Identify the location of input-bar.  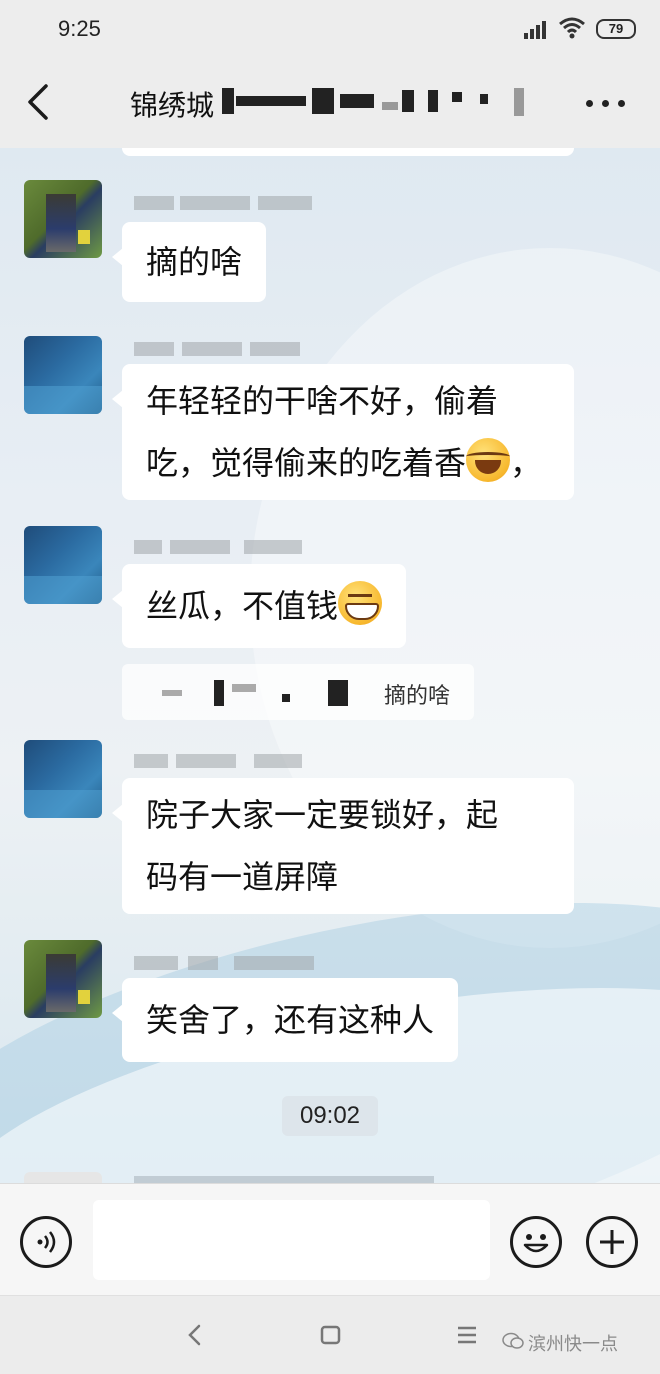
(330, 1239).